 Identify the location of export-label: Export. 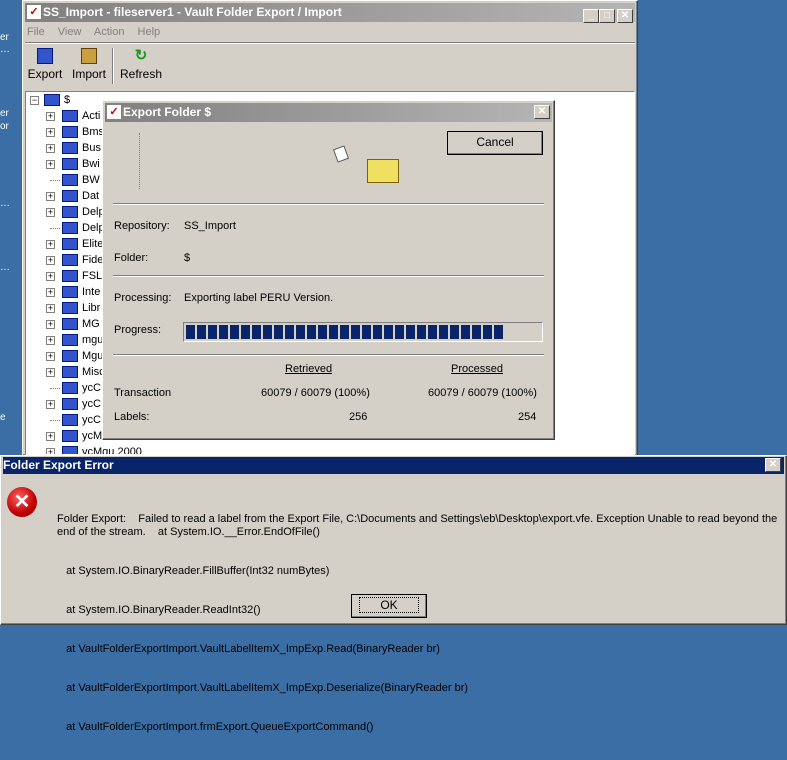
(45, 74).